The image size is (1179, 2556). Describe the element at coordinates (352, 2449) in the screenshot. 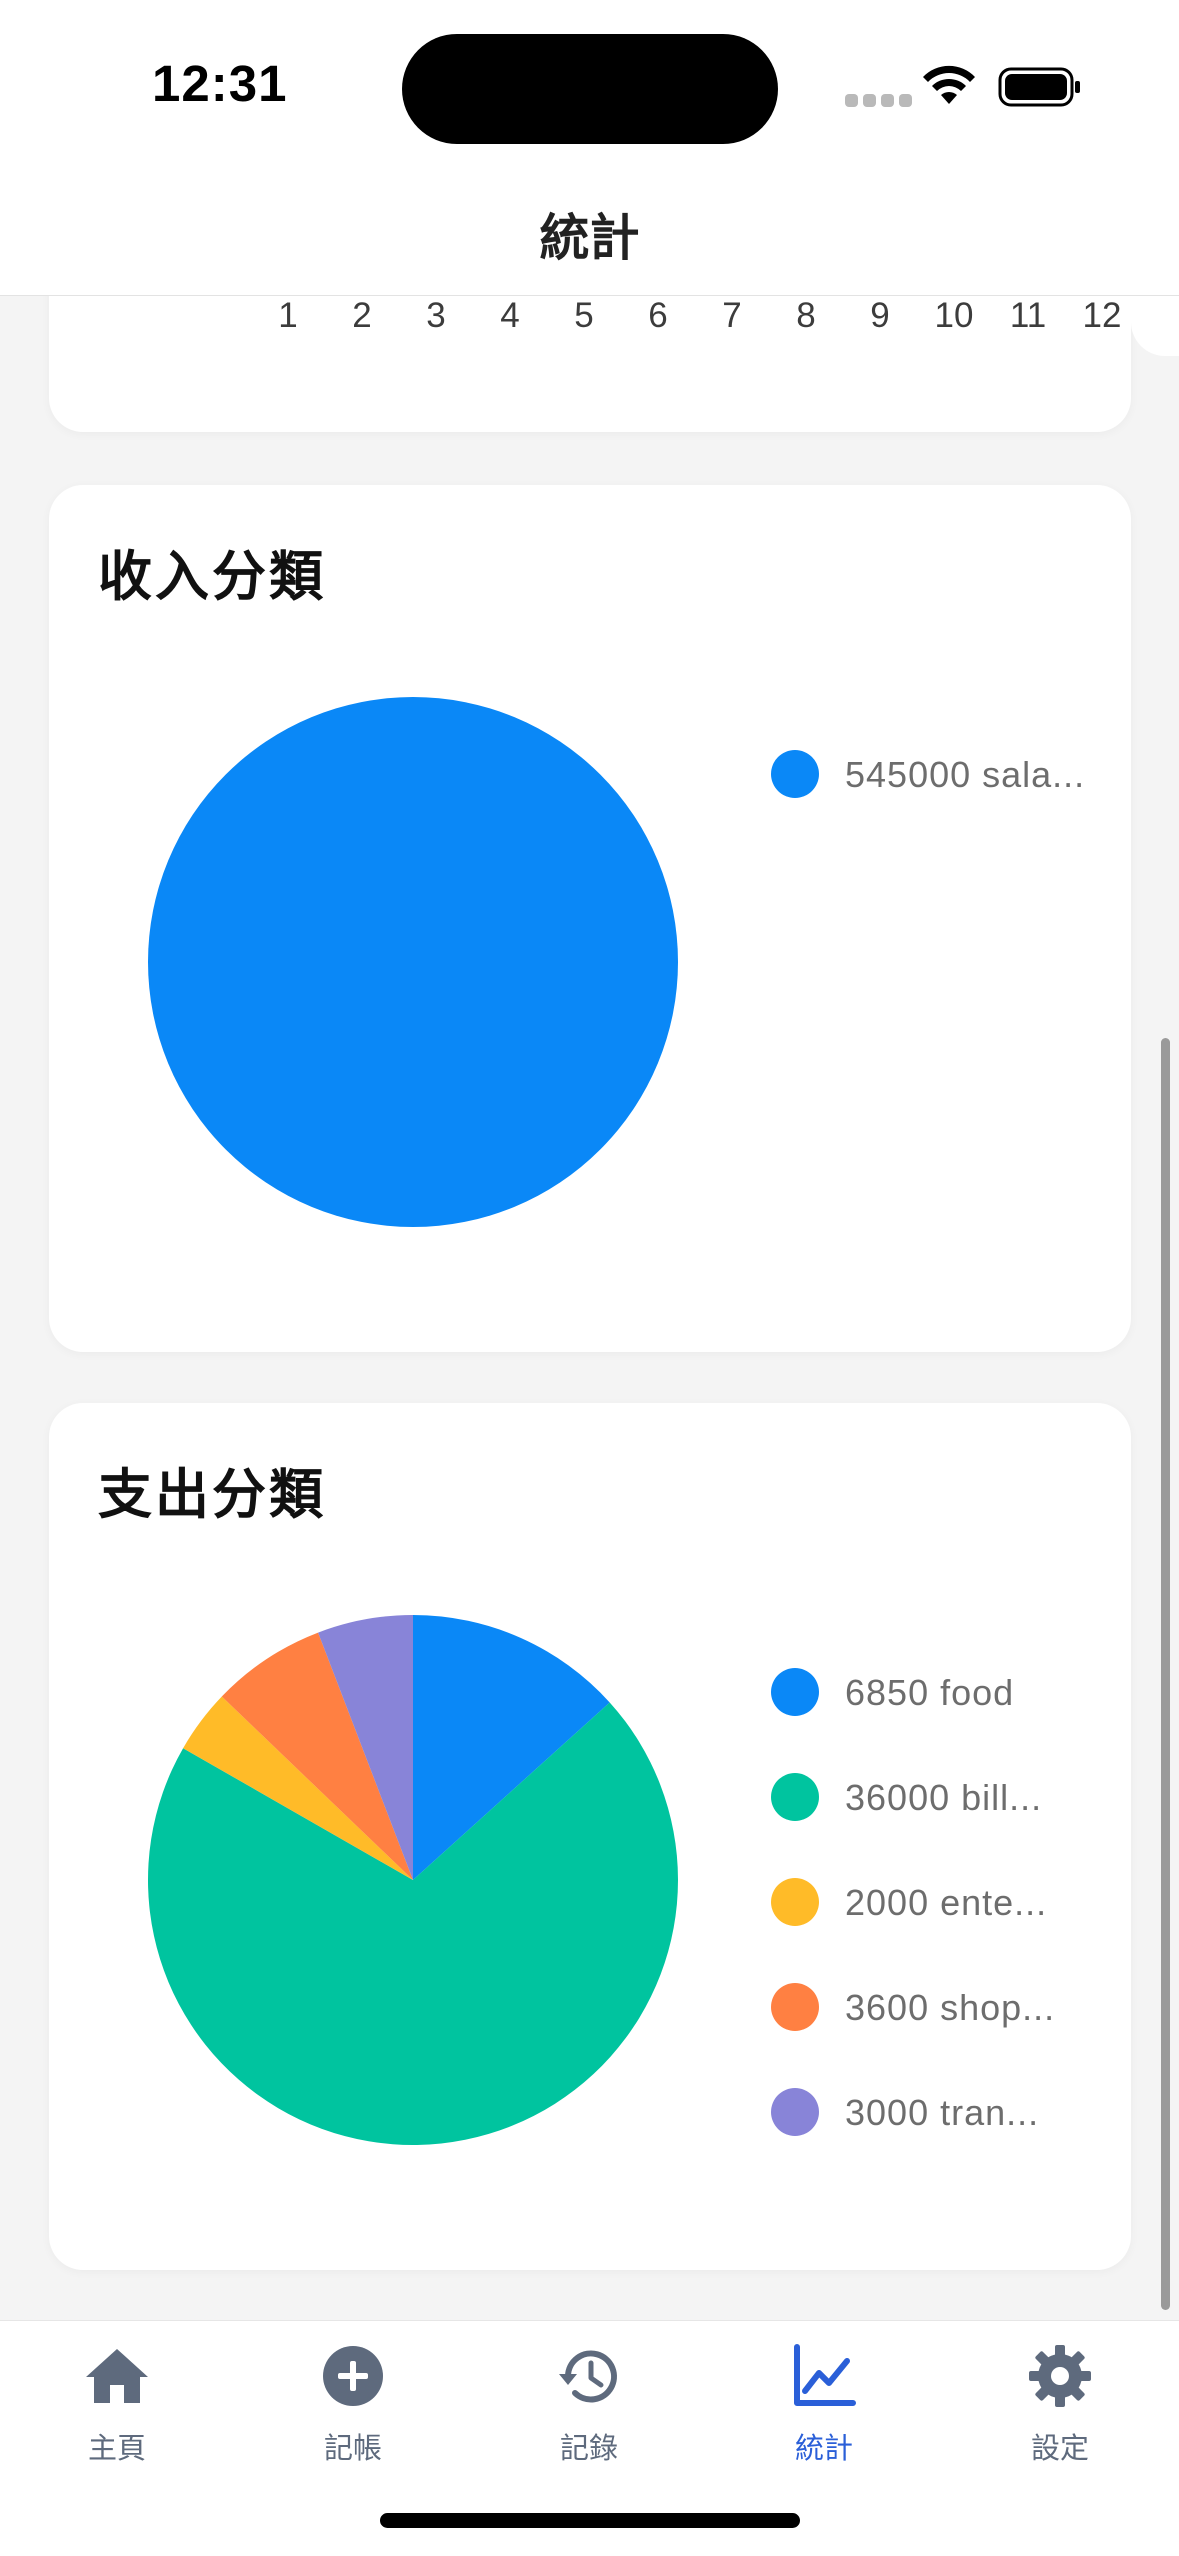

I see `tab-add-record-label: 記帳` at that location.